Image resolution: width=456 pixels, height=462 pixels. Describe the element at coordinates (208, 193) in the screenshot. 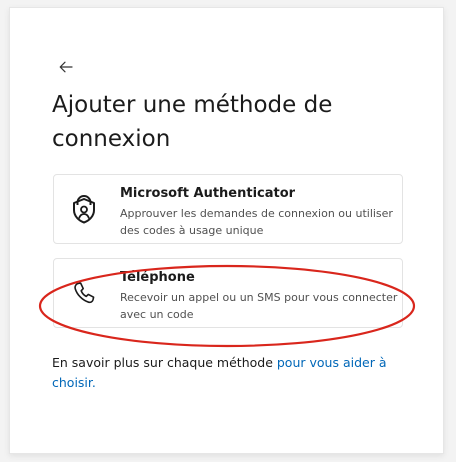

I see `method-title: Microsoft Authenticator` at that location.